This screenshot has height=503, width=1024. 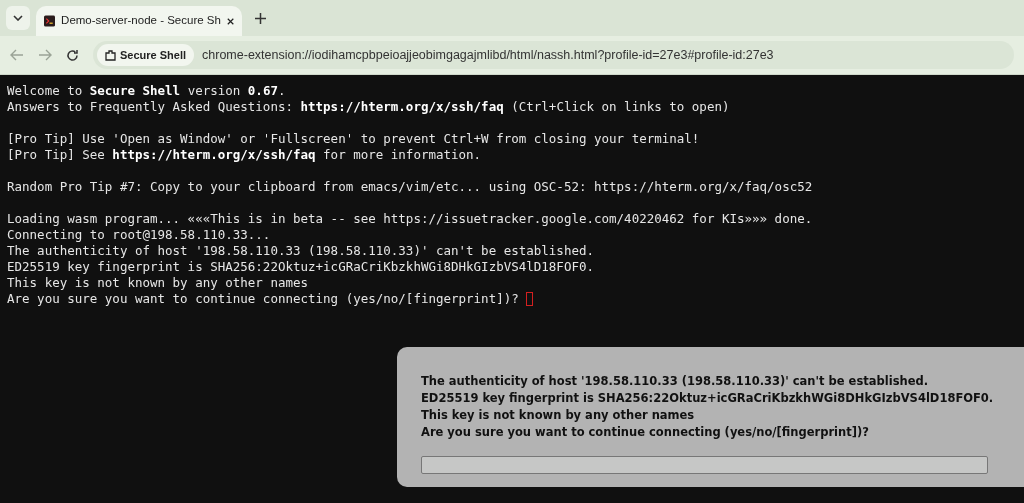 I want to click on terminal-line: [Pro Tip] Use 'Open as Window' or 'Fullscreen' to prevent Ctrl+W from closing your terminal!, so click(x=353, y=139).